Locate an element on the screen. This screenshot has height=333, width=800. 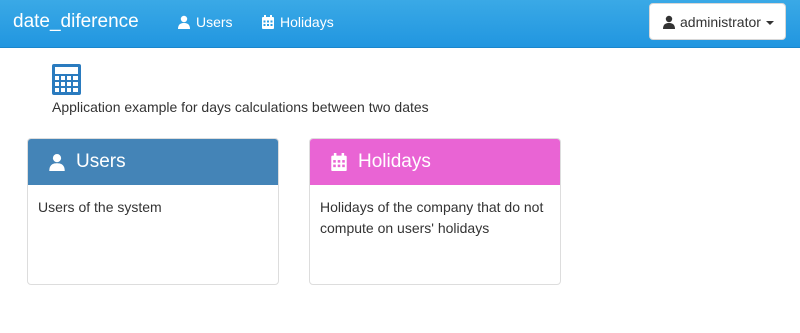
users-card: Users Users of the system is located at coordinates (153, 211).